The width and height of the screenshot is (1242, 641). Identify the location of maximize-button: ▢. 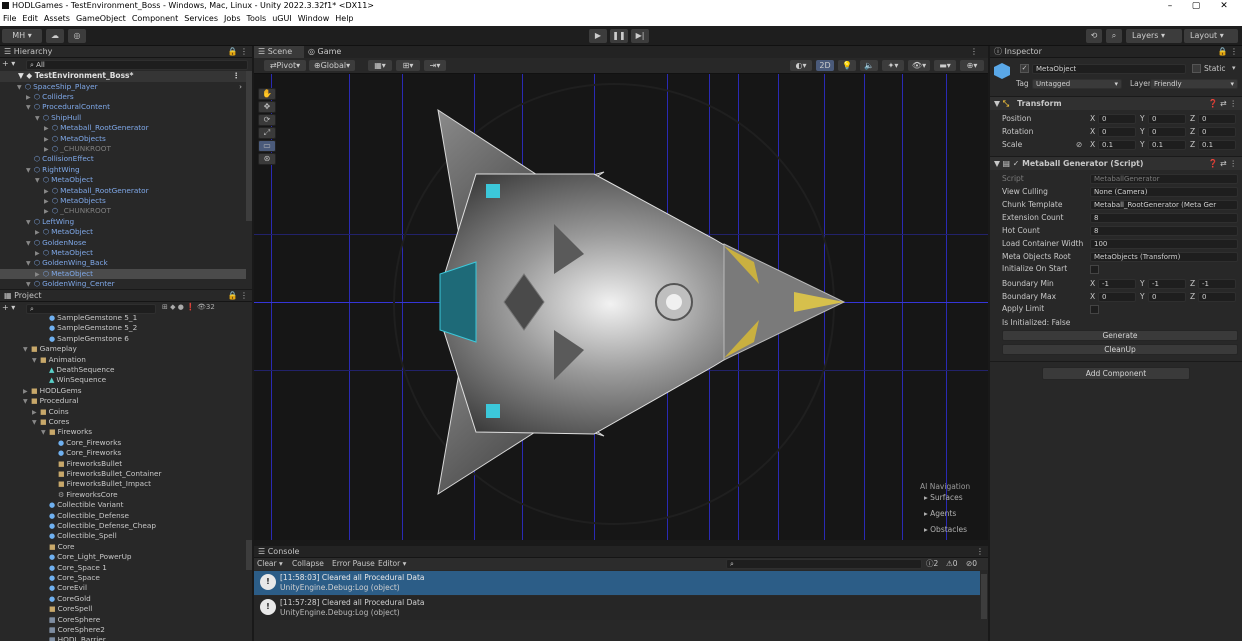
(1196, 6).